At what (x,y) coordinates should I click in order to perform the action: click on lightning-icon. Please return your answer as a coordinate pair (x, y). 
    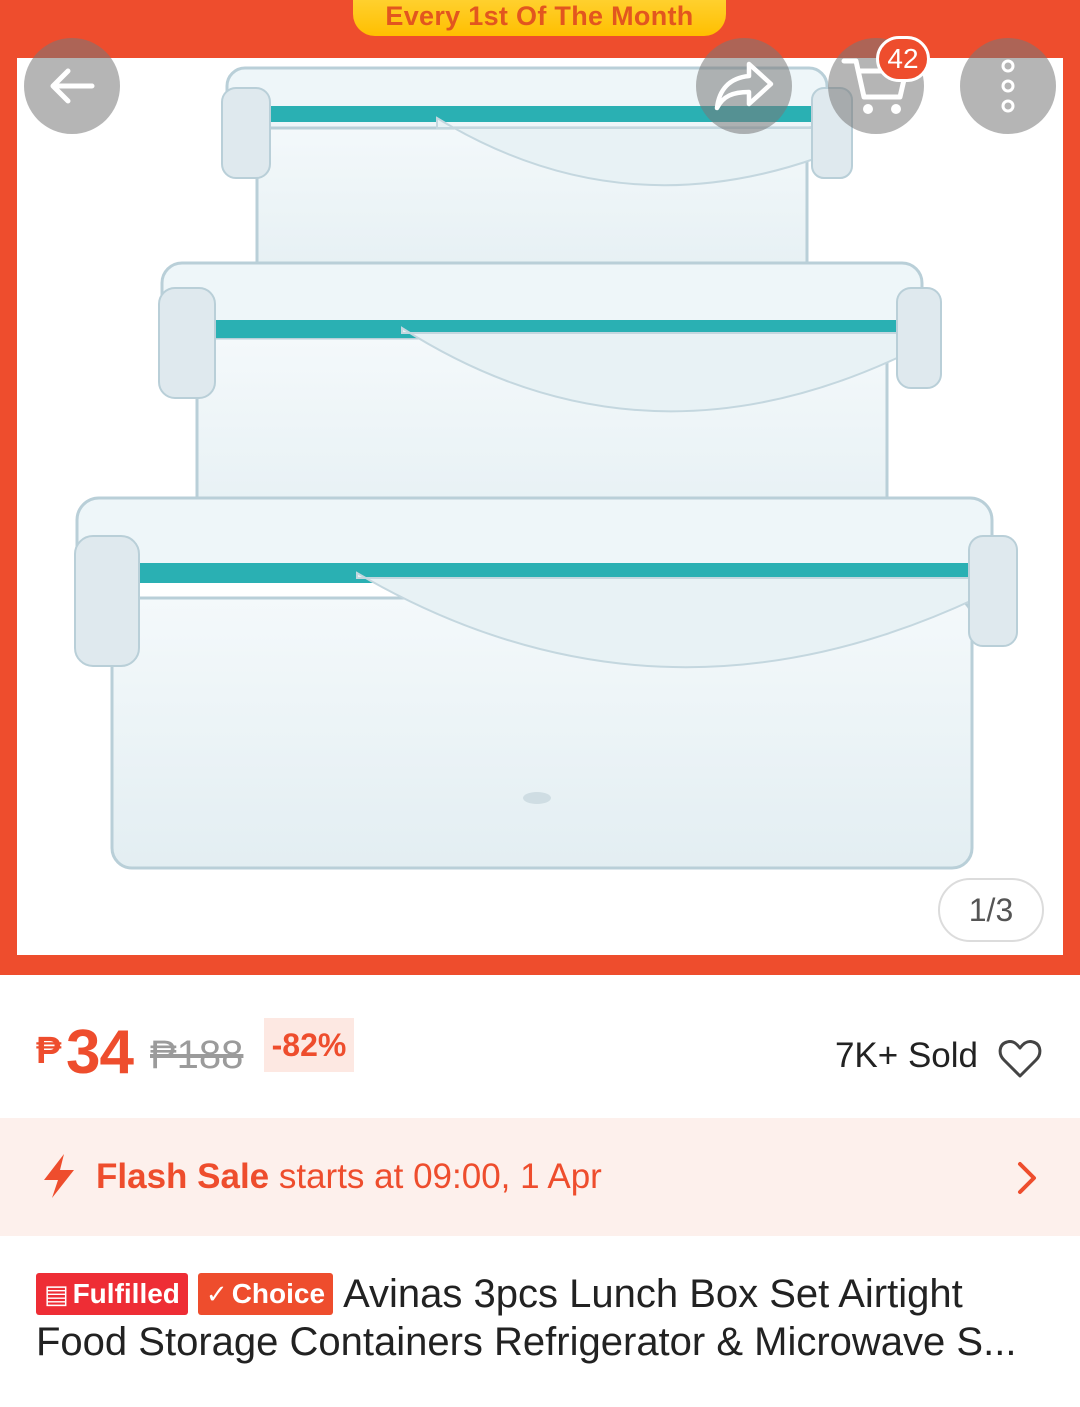
    Looking at the image, I should click on (59, 1176).